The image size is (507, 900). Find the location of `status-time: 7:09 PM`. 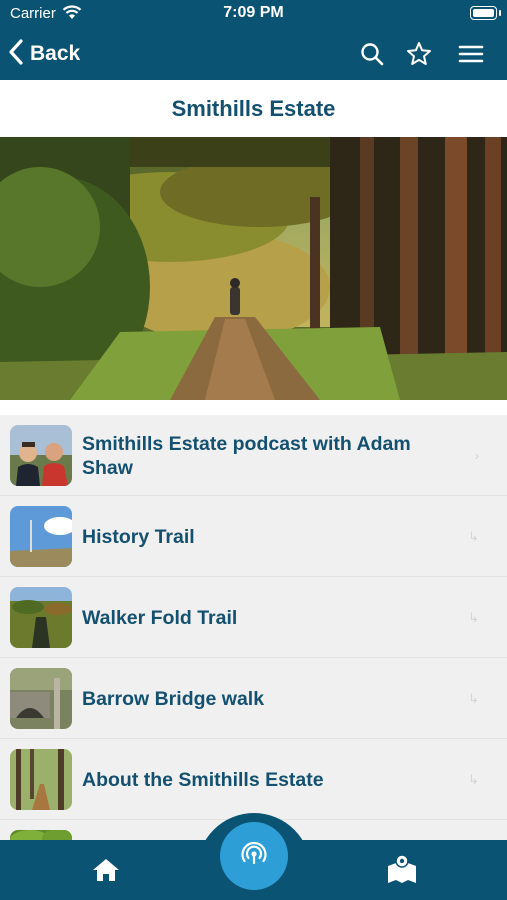

status-time: 7:09 PM is located at coordinates (253, 12).